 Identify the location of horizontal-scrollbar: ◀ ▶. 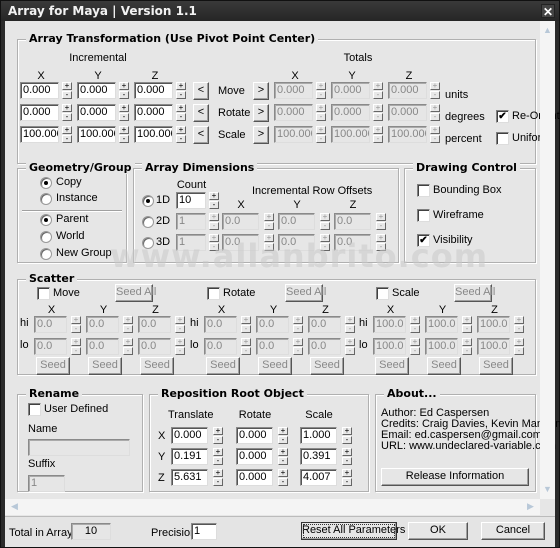
(272, 507).